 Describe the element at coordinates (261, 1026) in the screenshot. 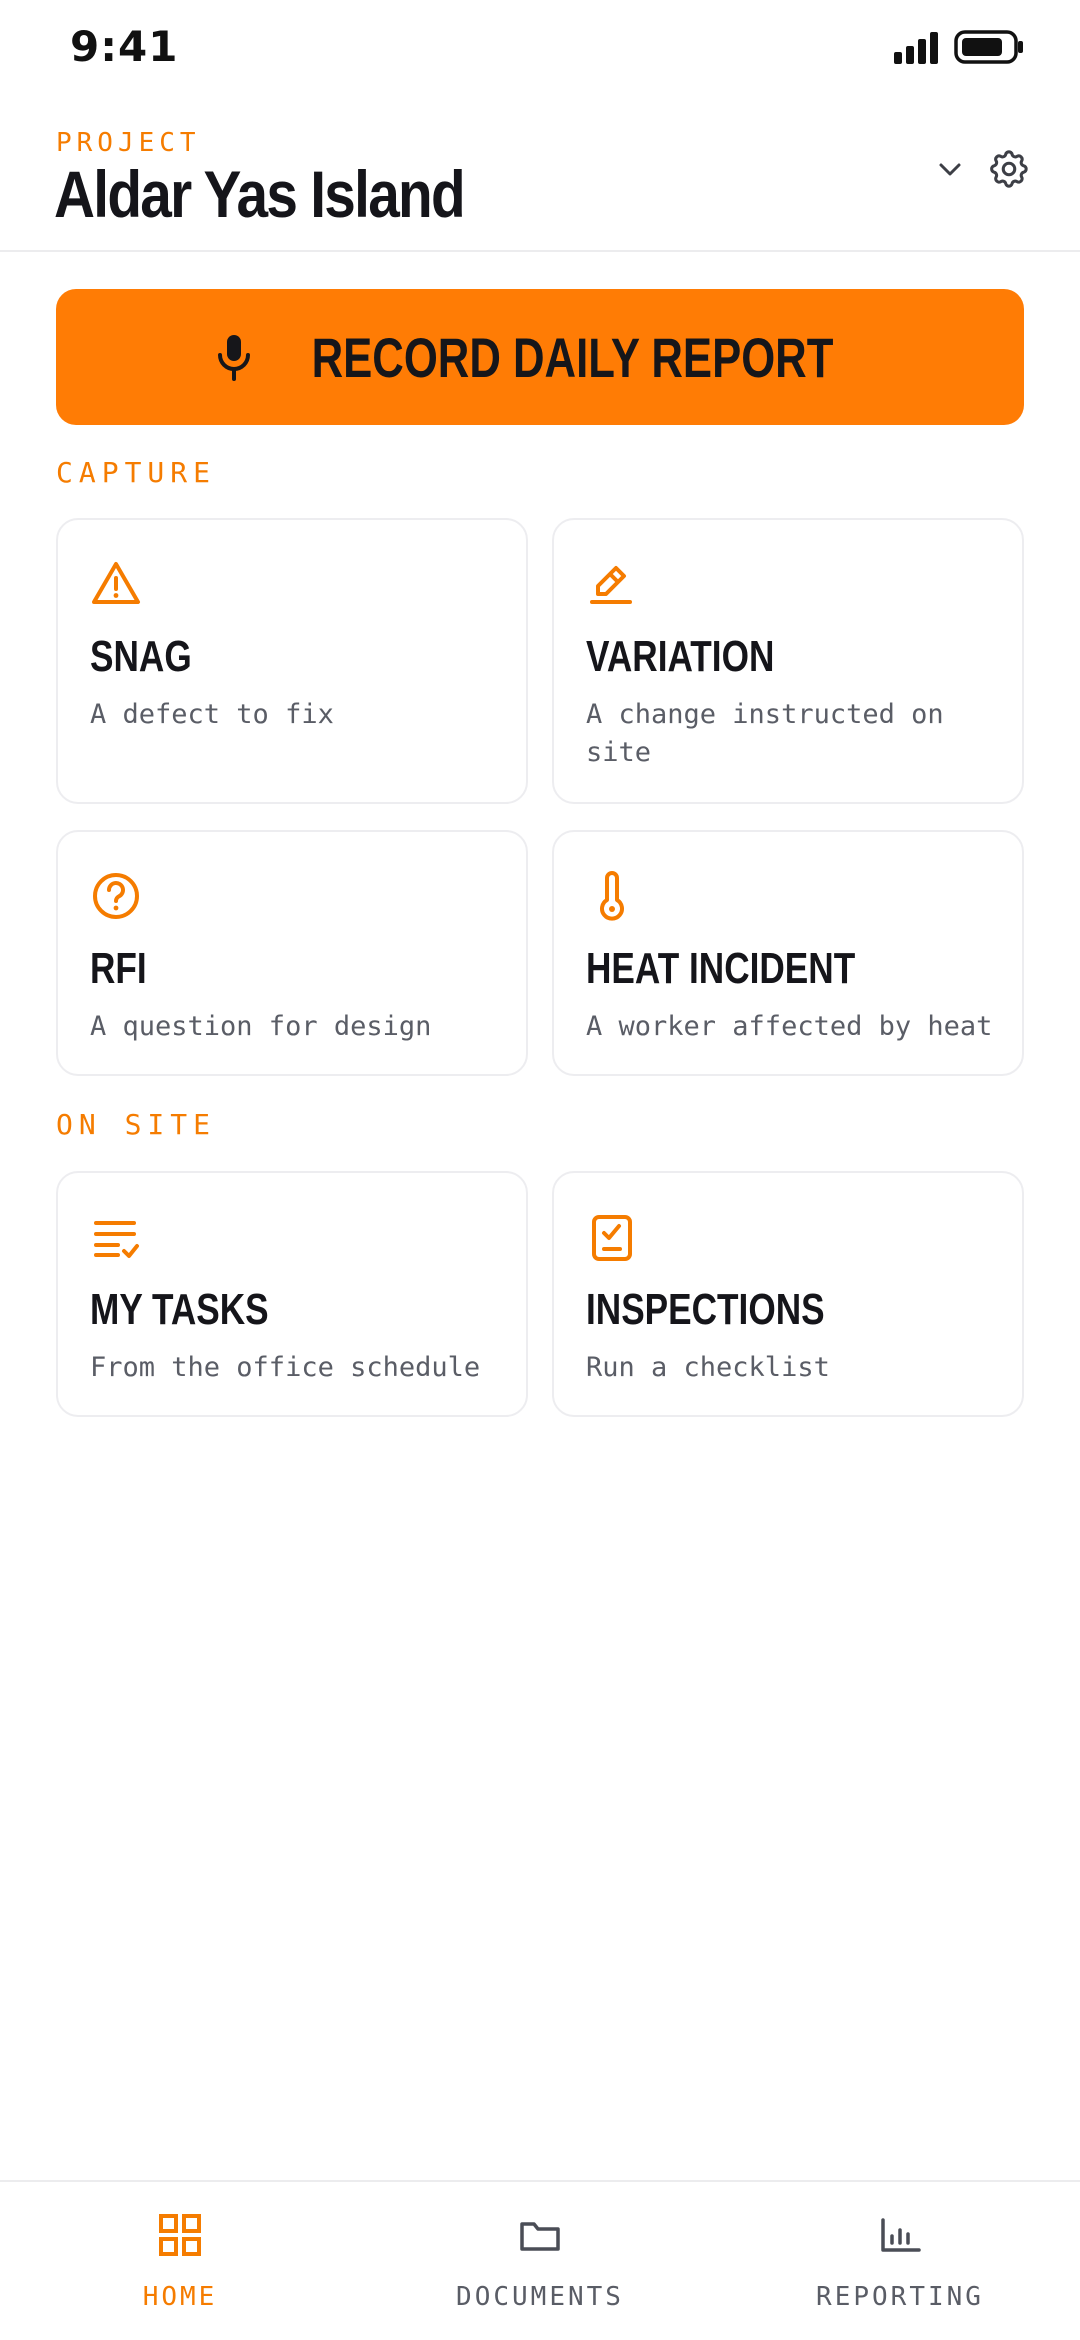

I see `card-subtitle: A question for design` at that location.